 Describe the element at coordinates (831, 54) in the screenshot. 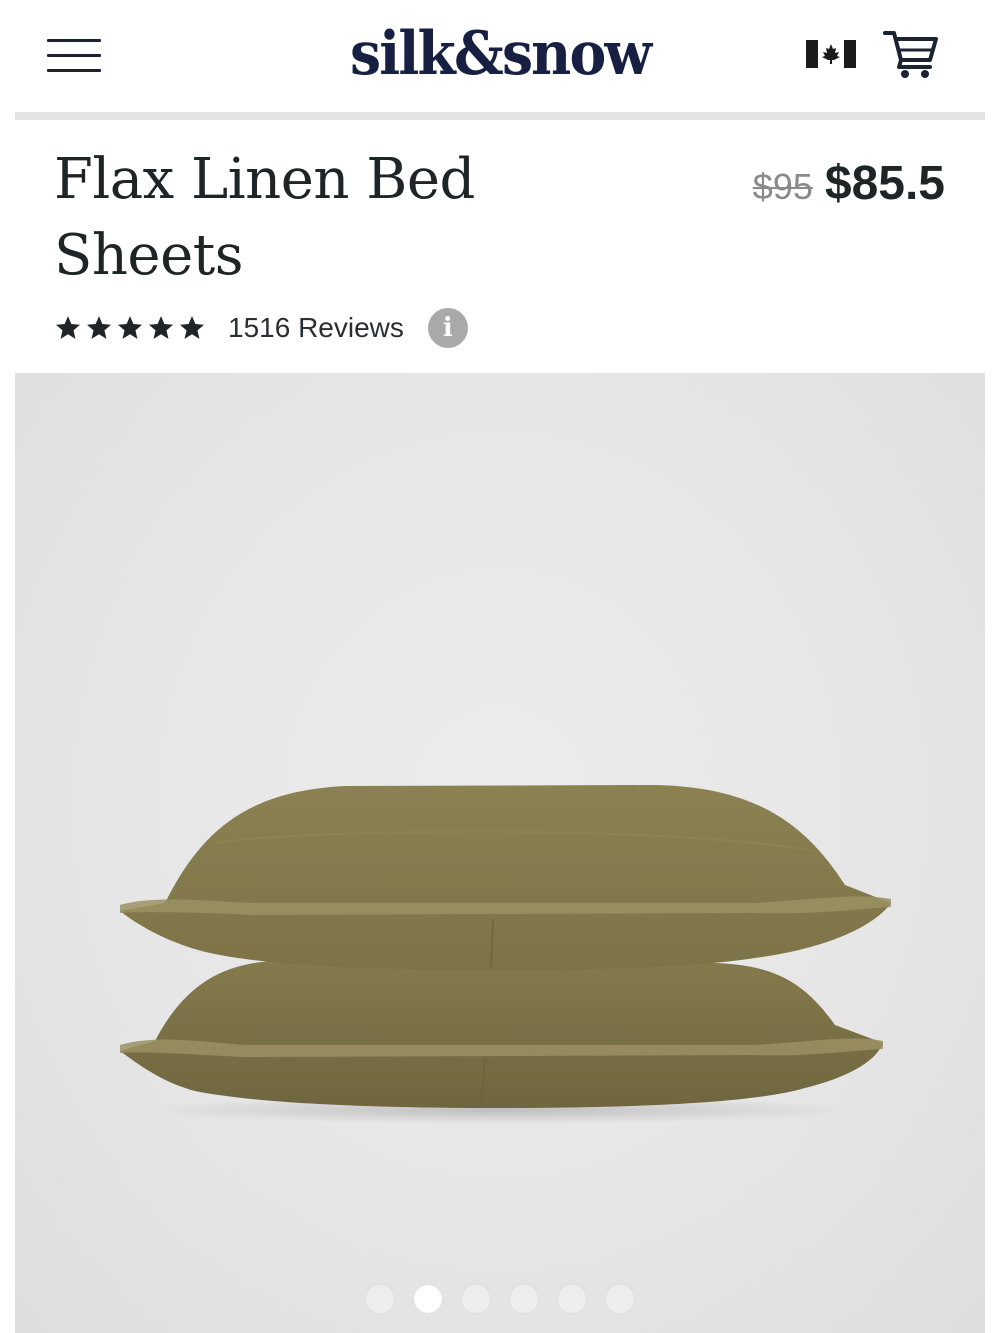

I see `canada-flag-icon` at that location.